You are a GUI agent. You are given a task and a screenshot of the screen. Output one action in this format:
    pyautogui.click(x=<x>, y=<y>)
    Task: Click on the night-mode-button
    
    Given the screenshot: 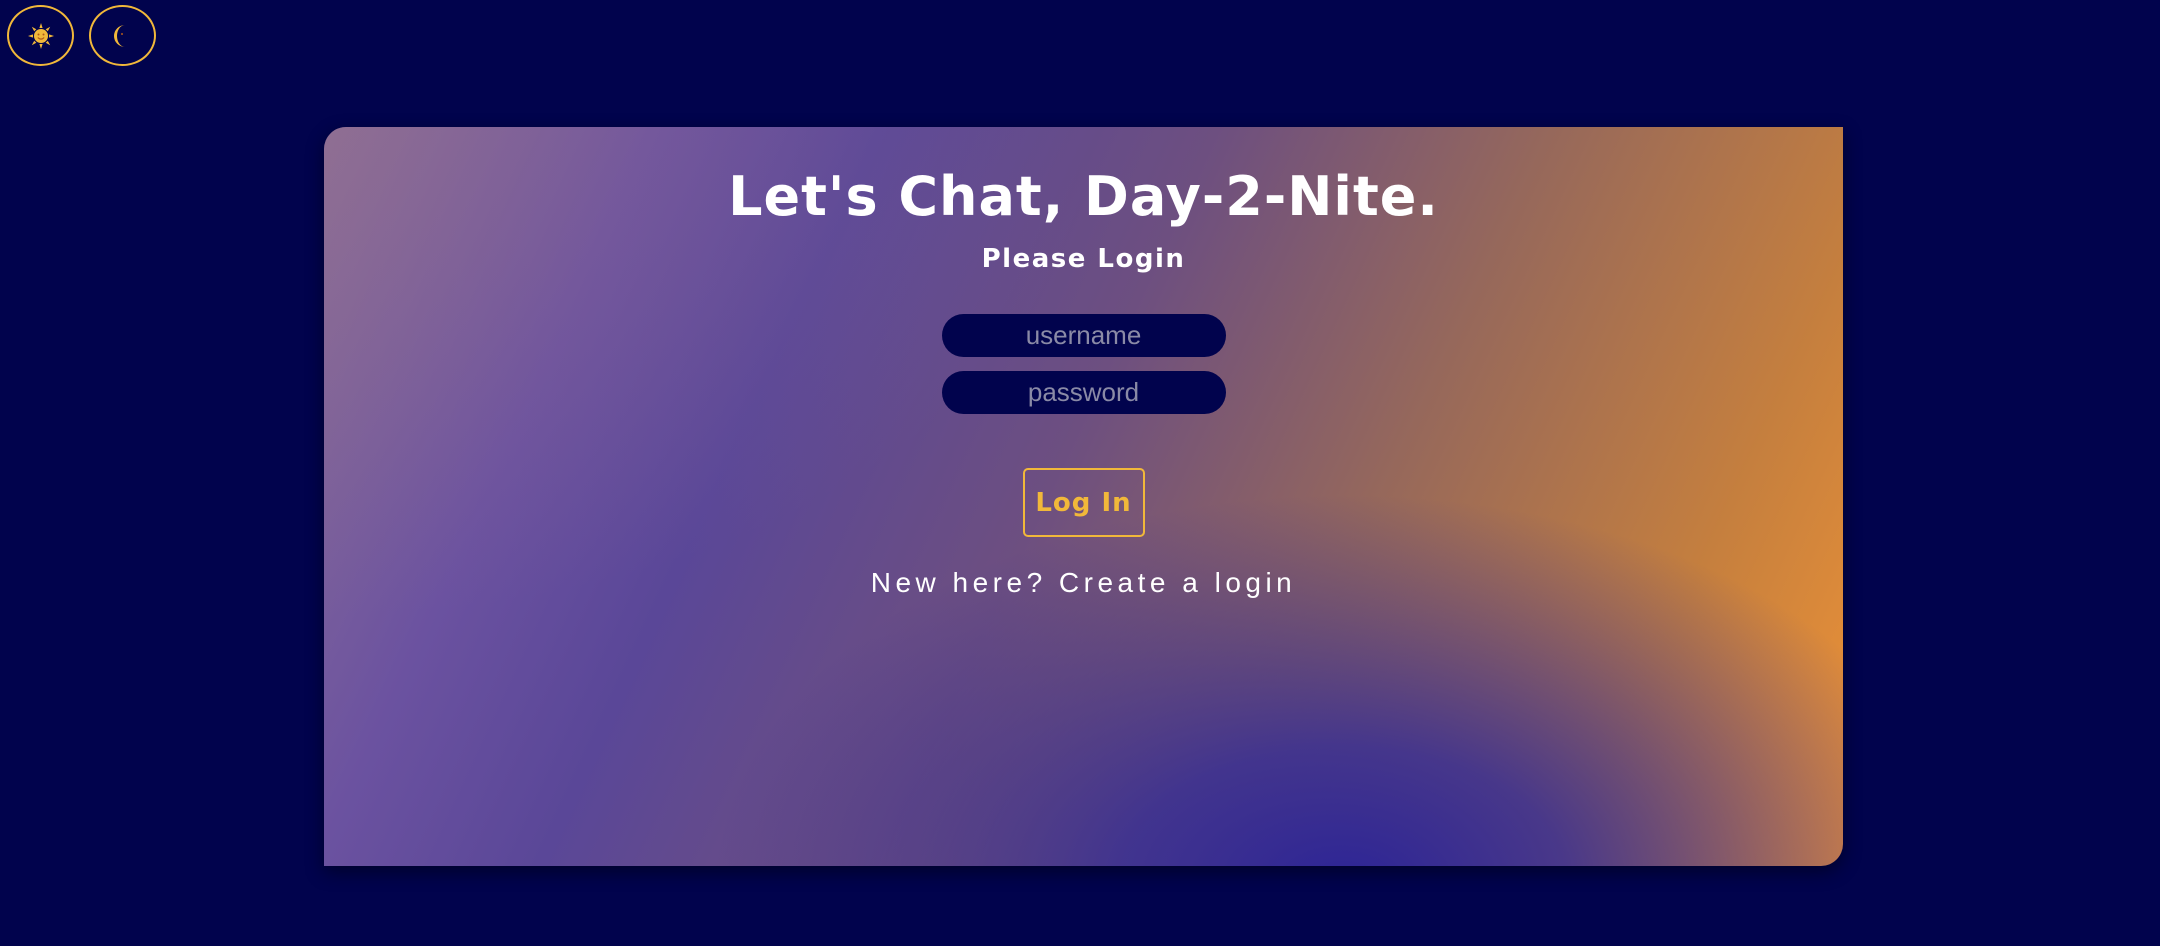 What is the action you would take?
    pyautogui.click(x=122, y=35)
    